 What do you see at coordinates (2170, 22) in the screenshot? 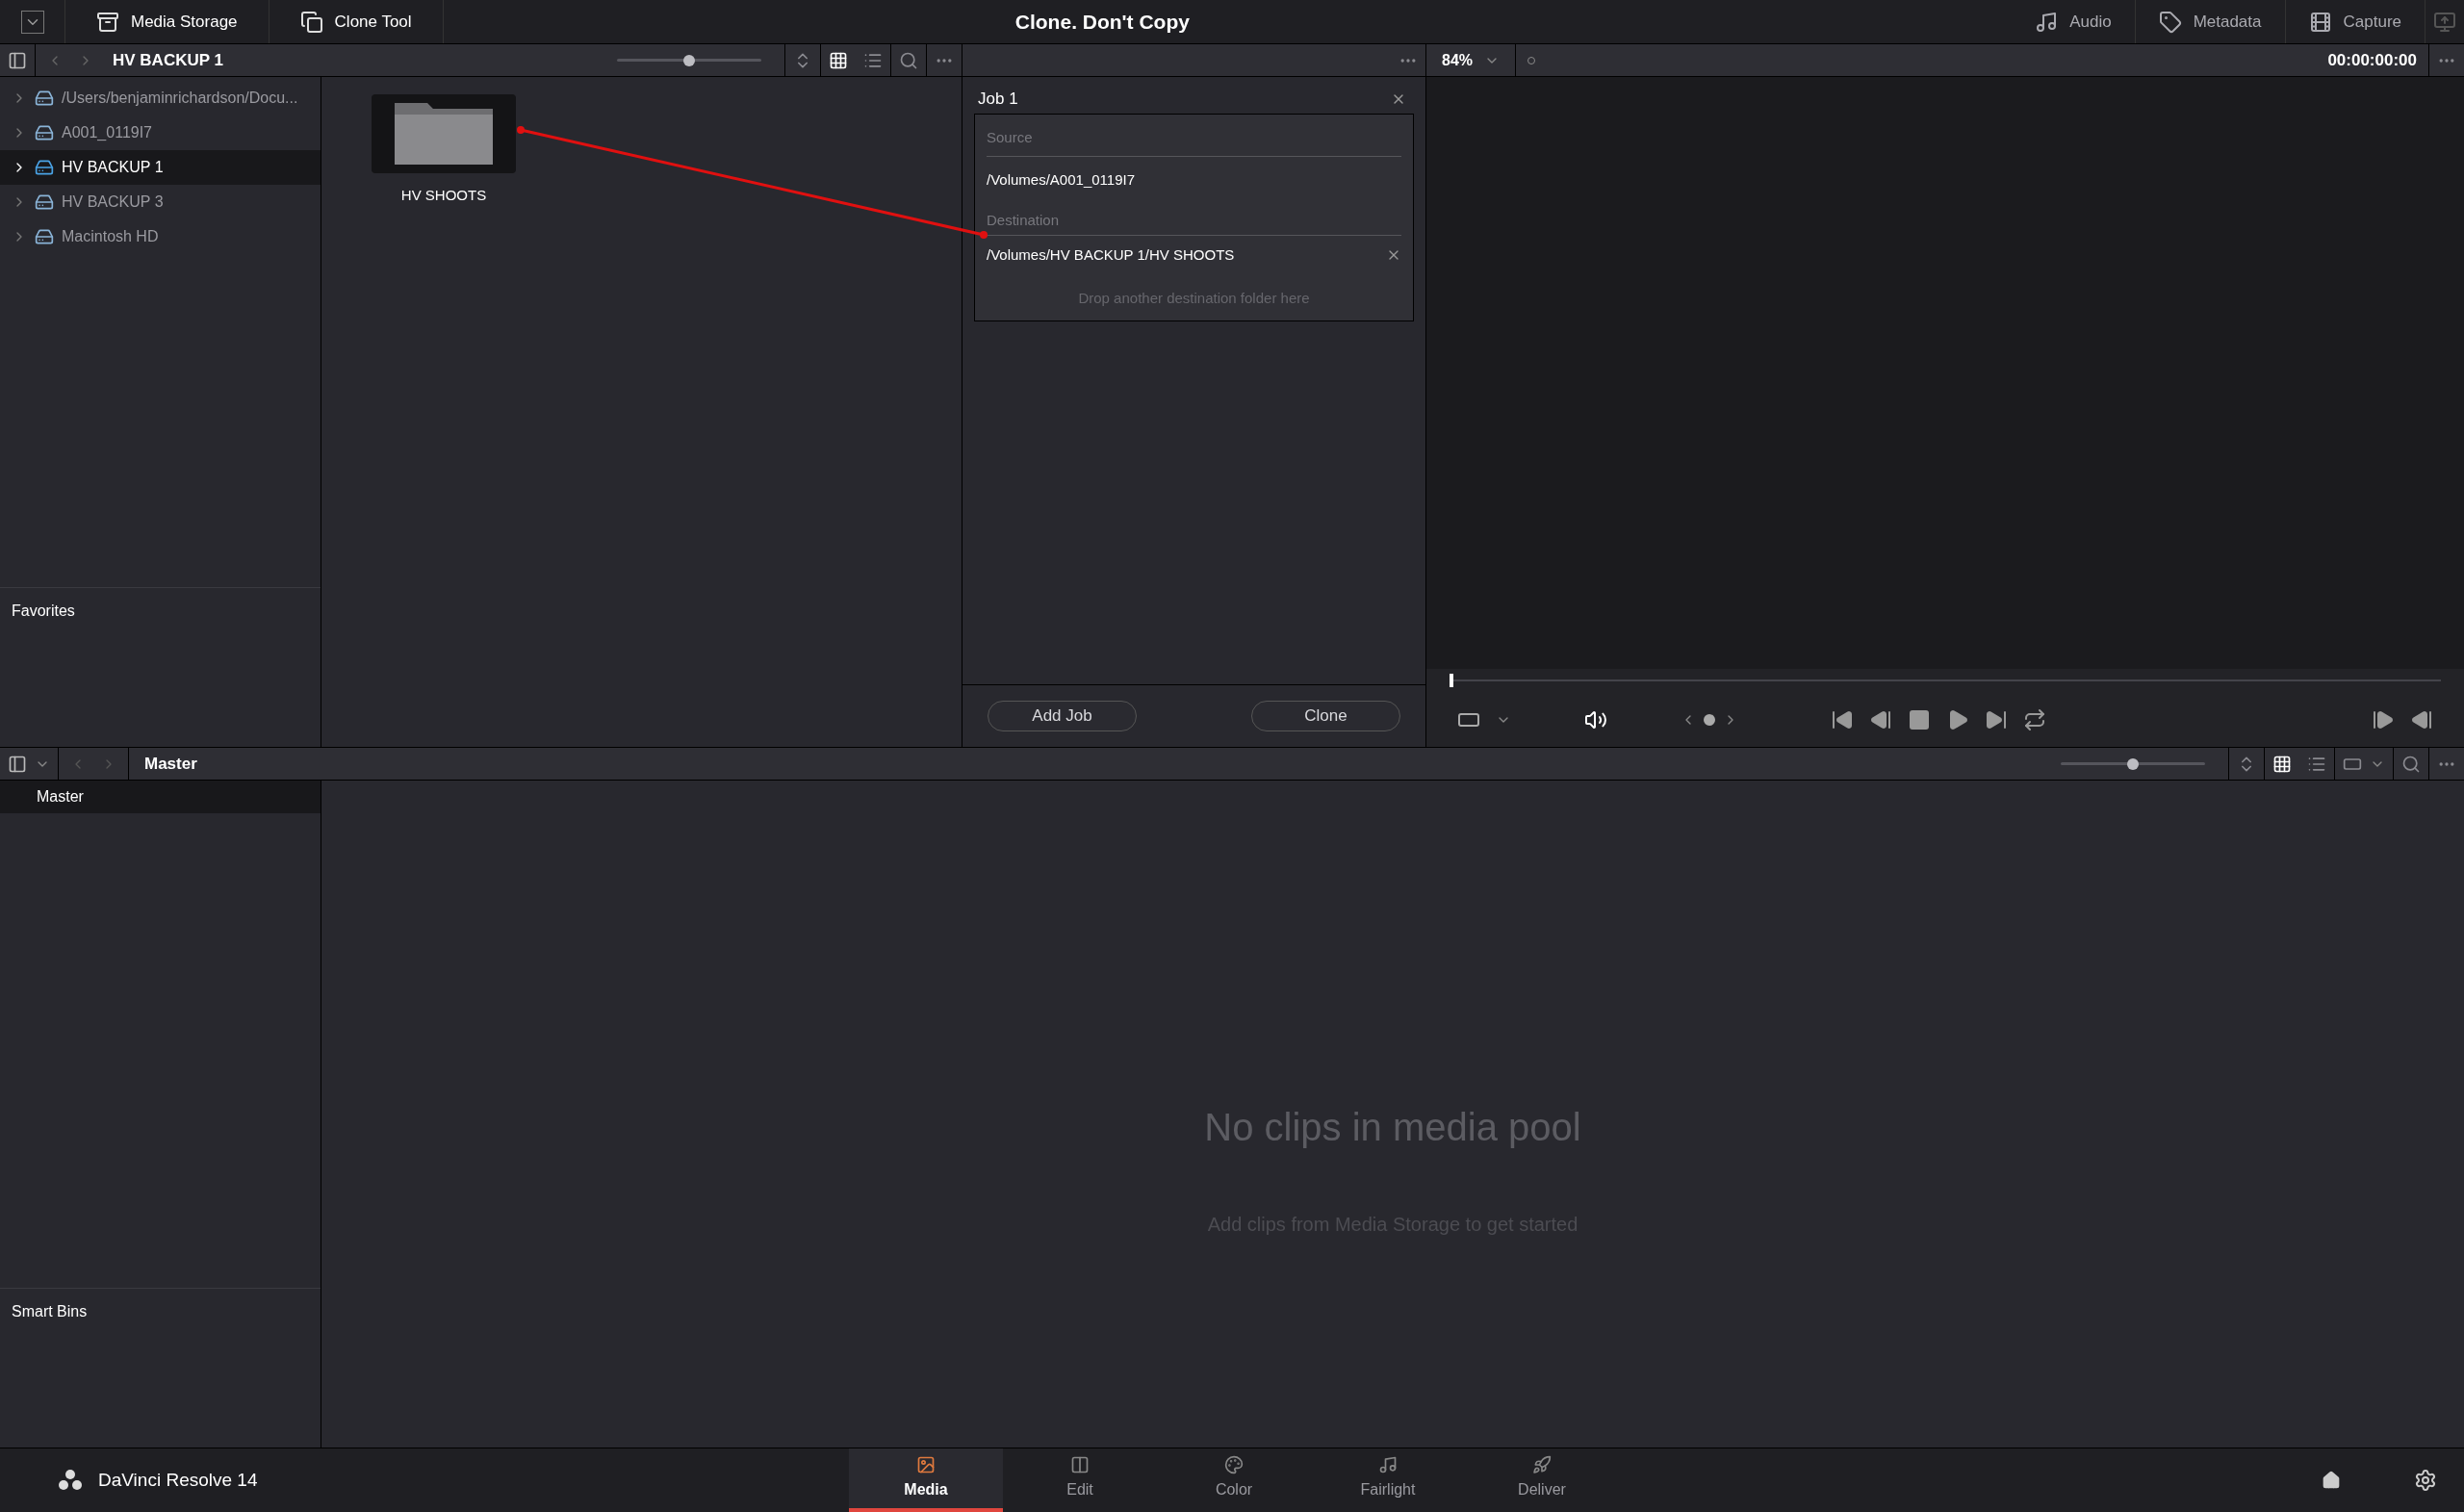
I see `tag-icon` at bounding box center [2170, 22].